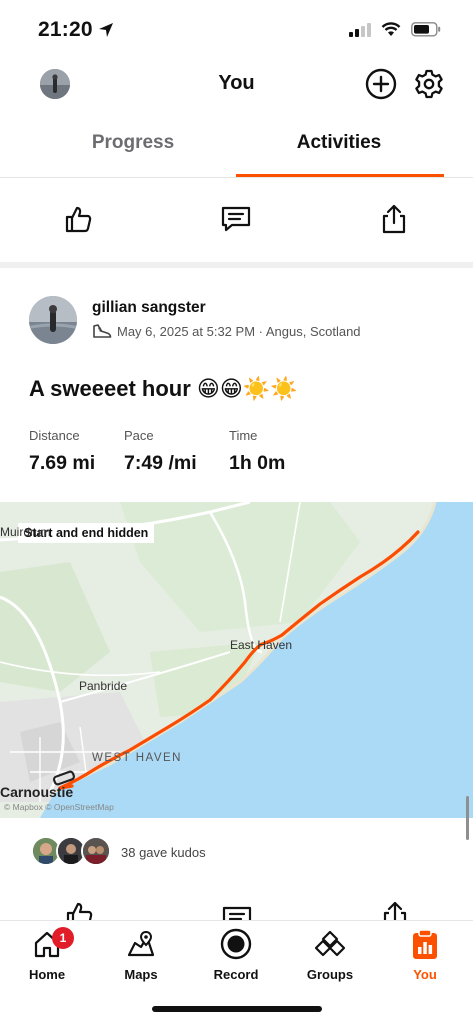 This screenshot has height=1023, width=473. I want to click on active-tab-indicator, so click(340, 175).